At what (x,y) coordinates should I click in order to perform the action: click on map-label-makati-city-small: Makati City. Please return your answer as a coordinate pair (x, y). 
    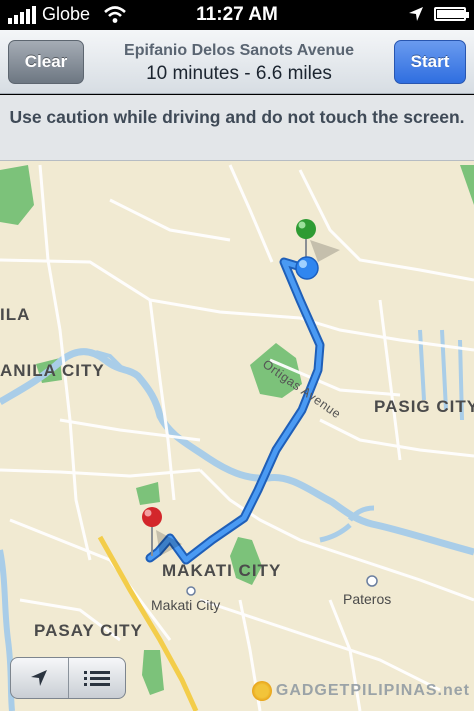
    Looking at the image, I should click on (186, 605).